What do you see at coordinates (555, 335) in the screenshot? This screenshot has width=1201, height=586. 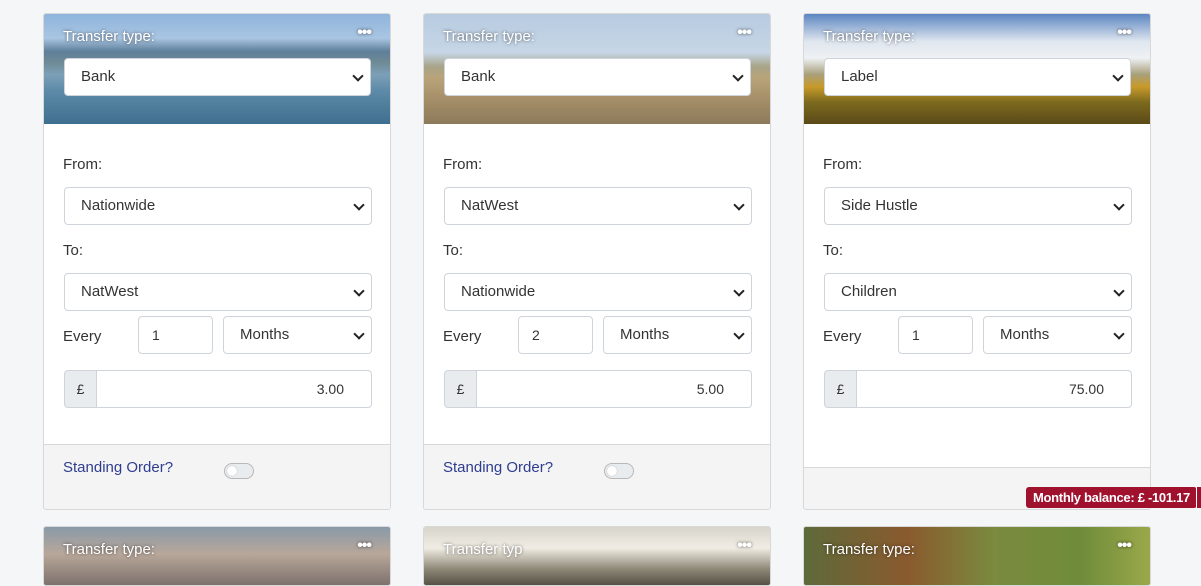 I see `every-input: 2` at bounding box center [555, 335].